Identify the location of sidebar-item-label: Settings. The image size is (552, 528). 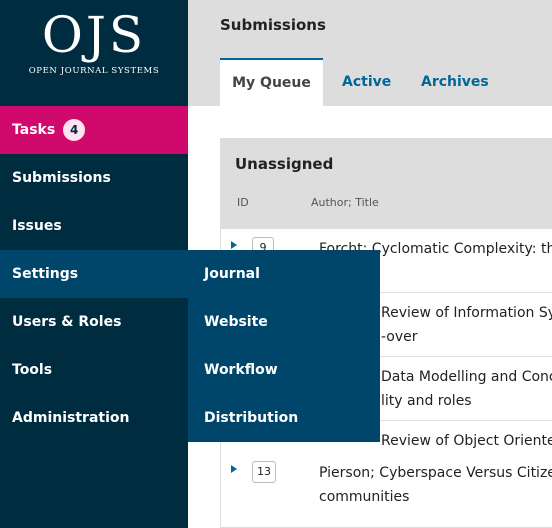
(45, 274).